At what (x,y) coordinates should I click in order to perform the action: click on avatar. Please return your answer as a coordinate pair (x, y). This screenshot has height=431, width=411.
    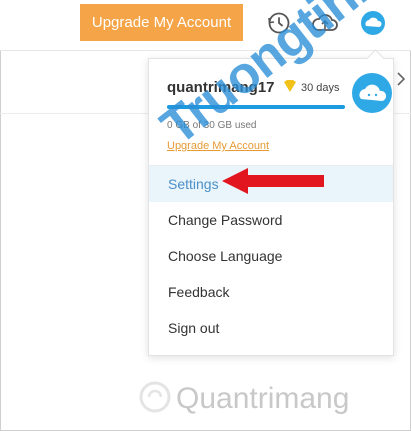
    Looking at the image, I should click on (372, 93).